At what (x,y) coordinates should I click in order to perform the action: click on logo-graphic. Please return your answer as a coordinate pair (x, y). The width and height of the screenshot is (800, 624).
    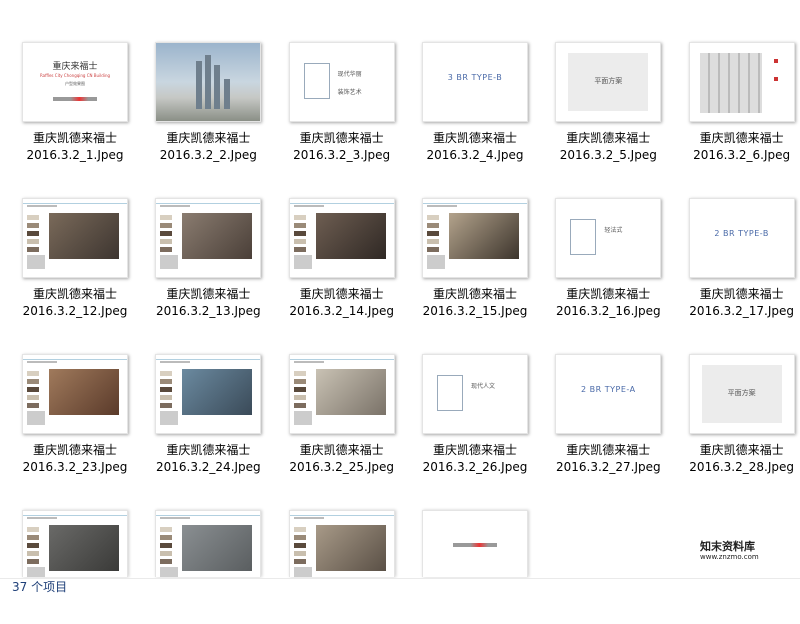
    Looking at the image, I should click on (75, 99).